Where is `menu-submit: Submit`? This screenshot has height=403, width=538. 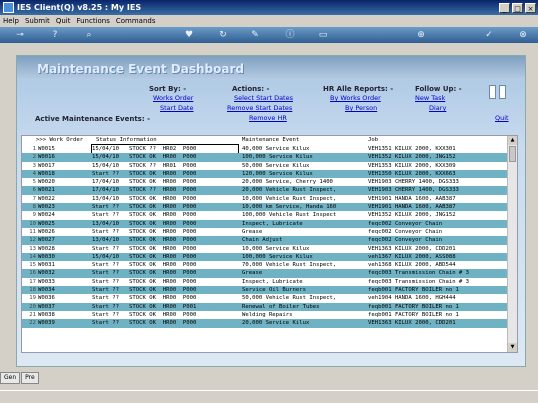
menu-submit: Submit is located at coordinates (37, 21).